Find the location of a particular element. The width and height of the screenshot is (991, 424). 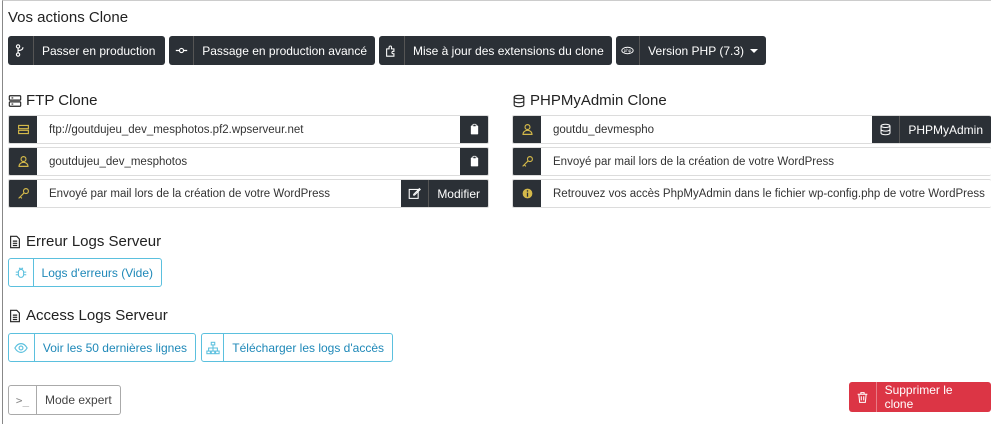

error-logs-title: Erreur Logs Serveur is located at coordinates (84, 241).